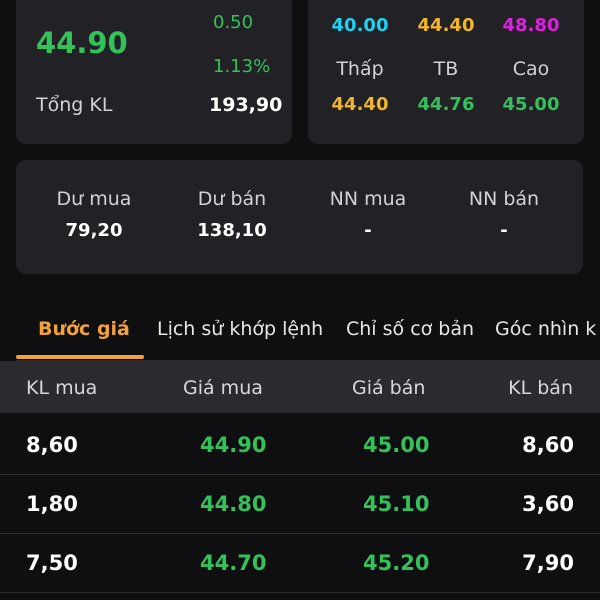 Image resolution: width=600 pixels, height=600 pixels. What do you see at coordinates (52, 504) in the screenshot?
I see `buy-volume: 1,80` at bounding box center [52, 504].